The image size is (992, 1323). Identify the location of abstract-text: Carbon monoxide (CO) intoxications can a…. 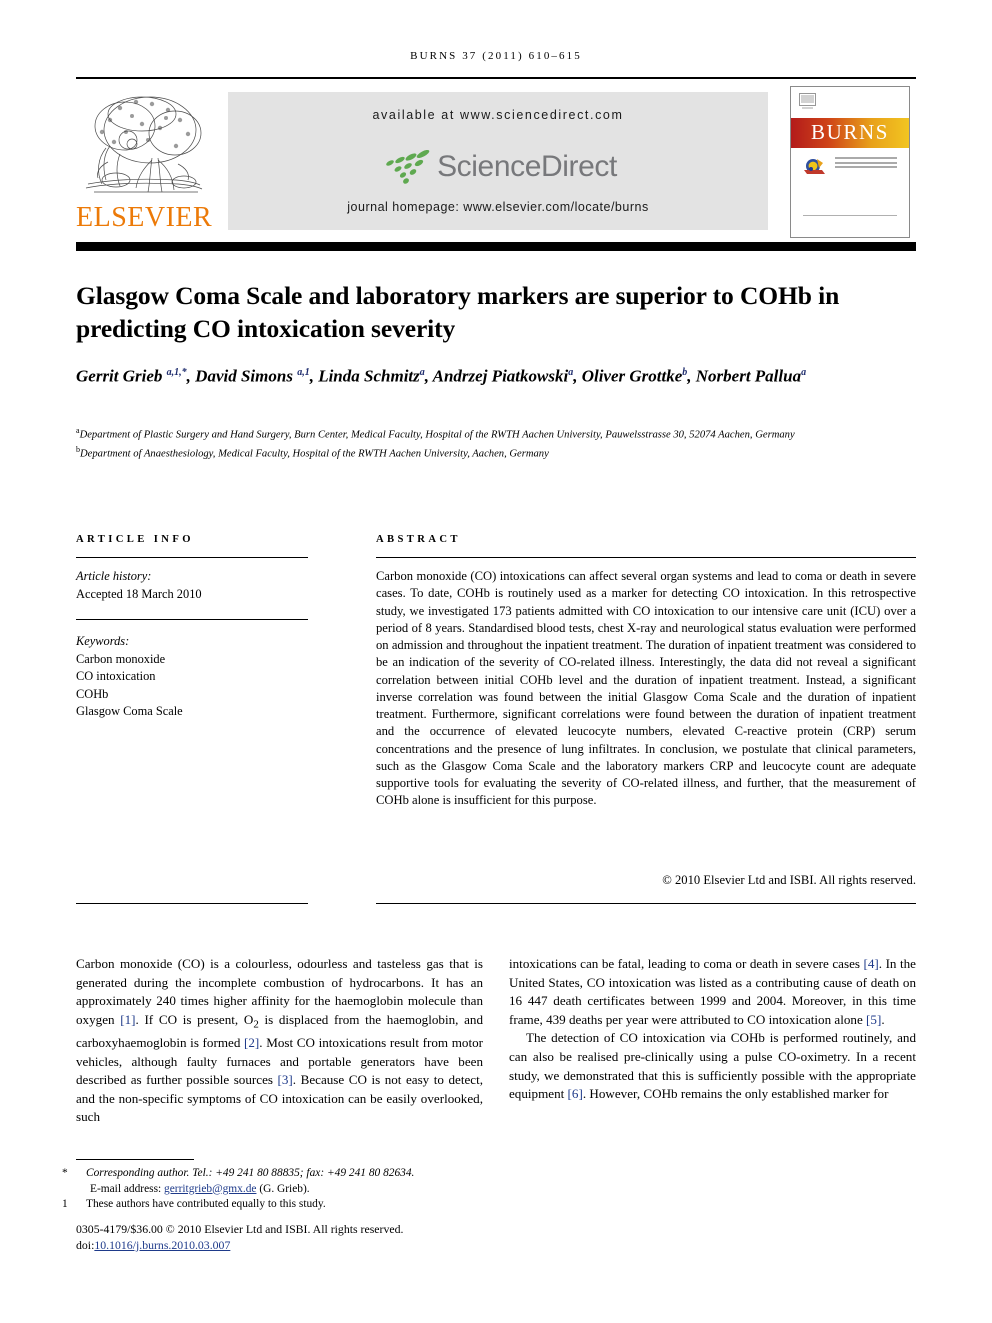
(646, 688).